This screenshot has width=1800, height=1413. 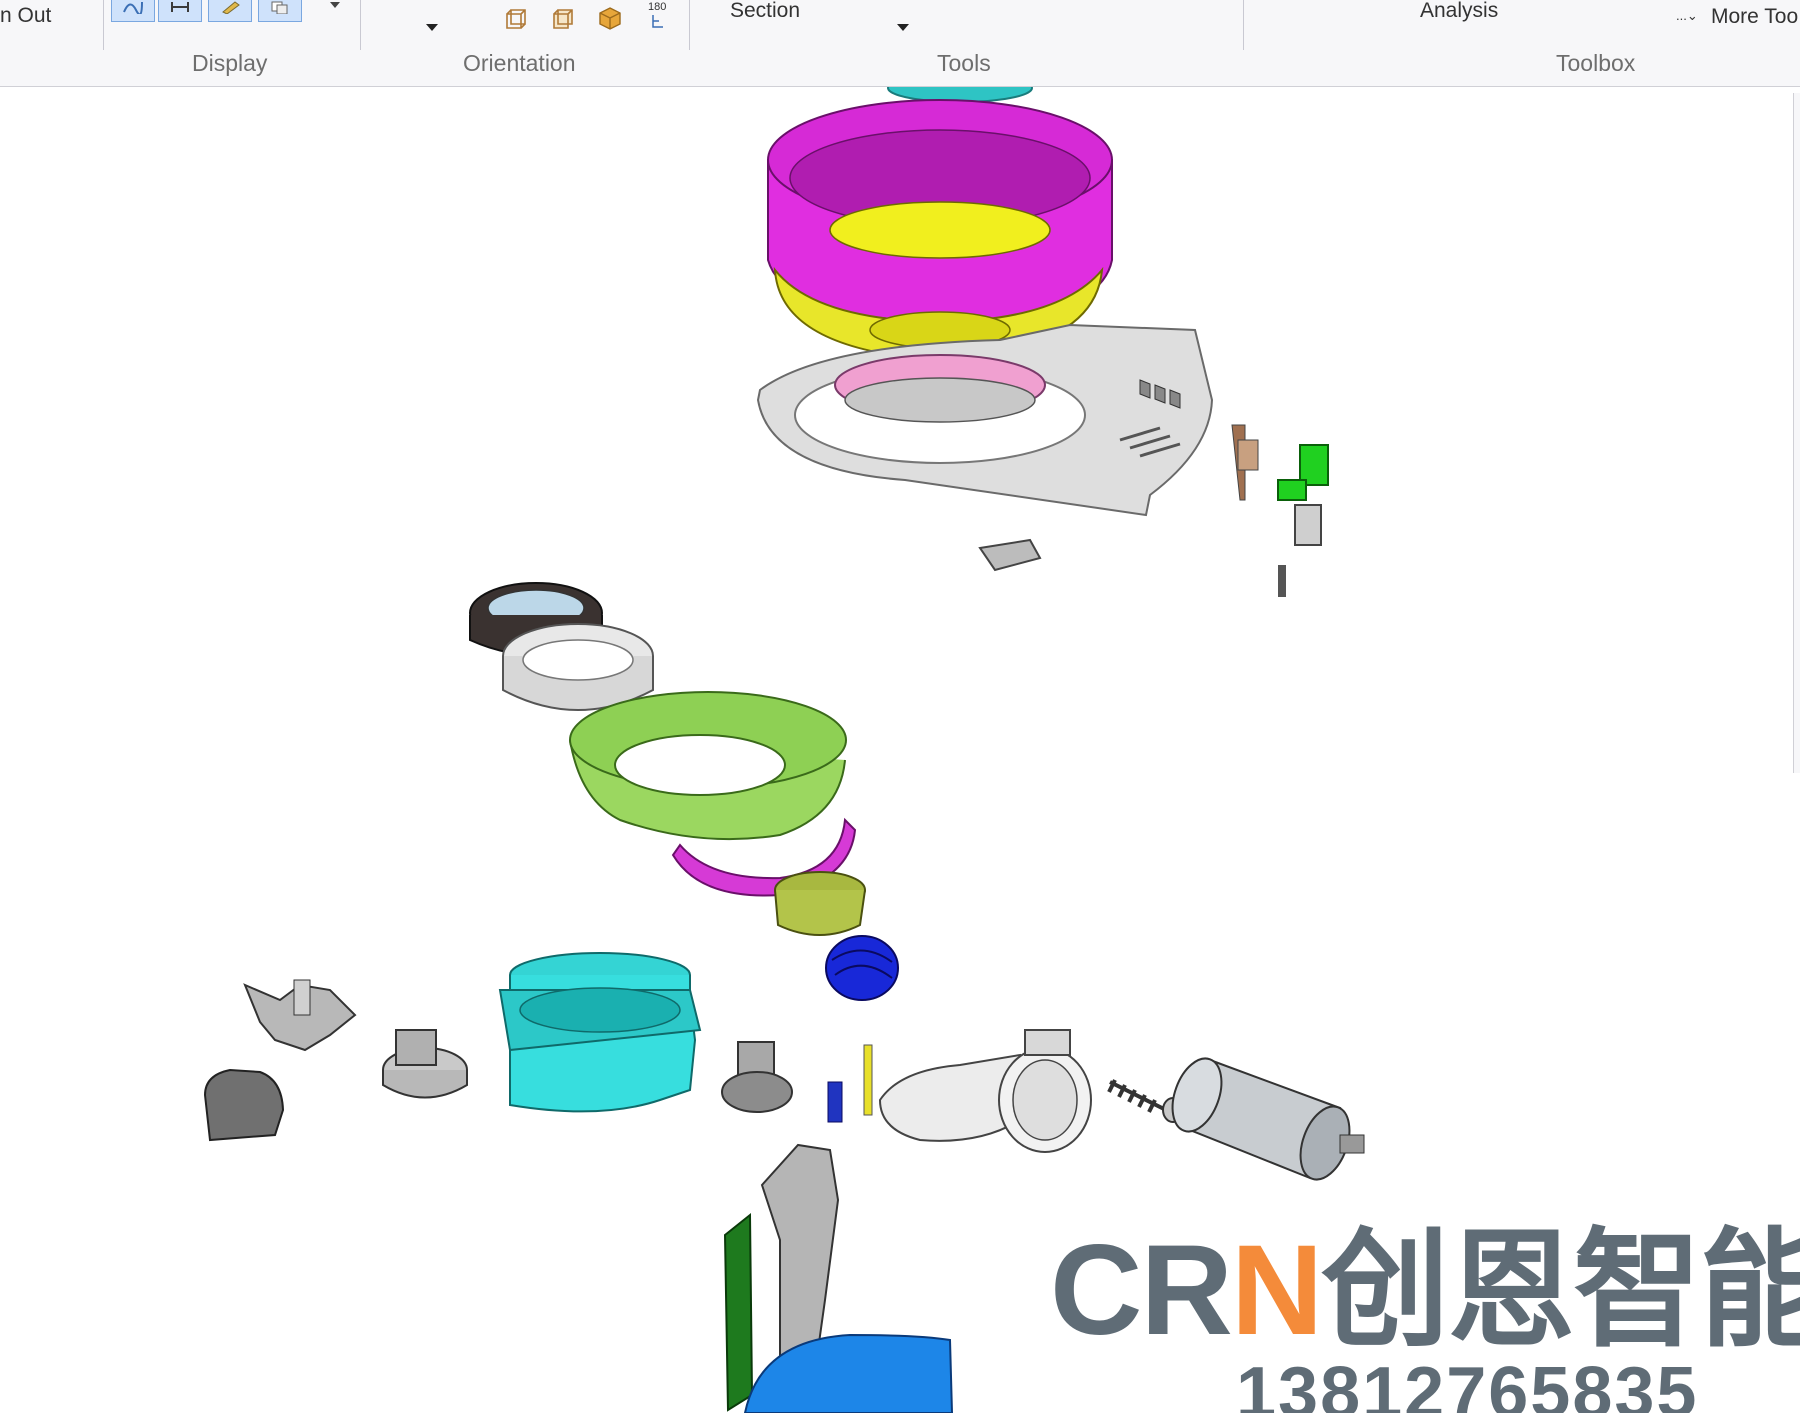 I want to click on grey-gear-part, so click(x=425, y=1064).